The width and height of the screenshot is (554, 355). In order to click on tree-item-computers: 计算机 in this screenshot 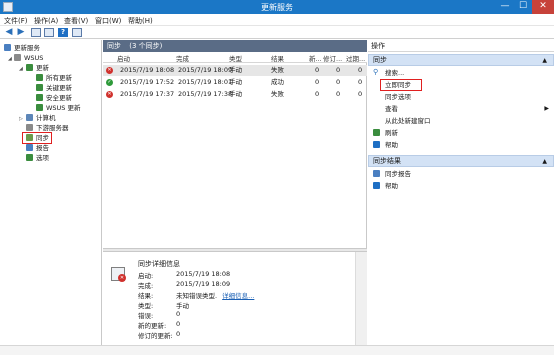, I will do `click(41, 118)`.